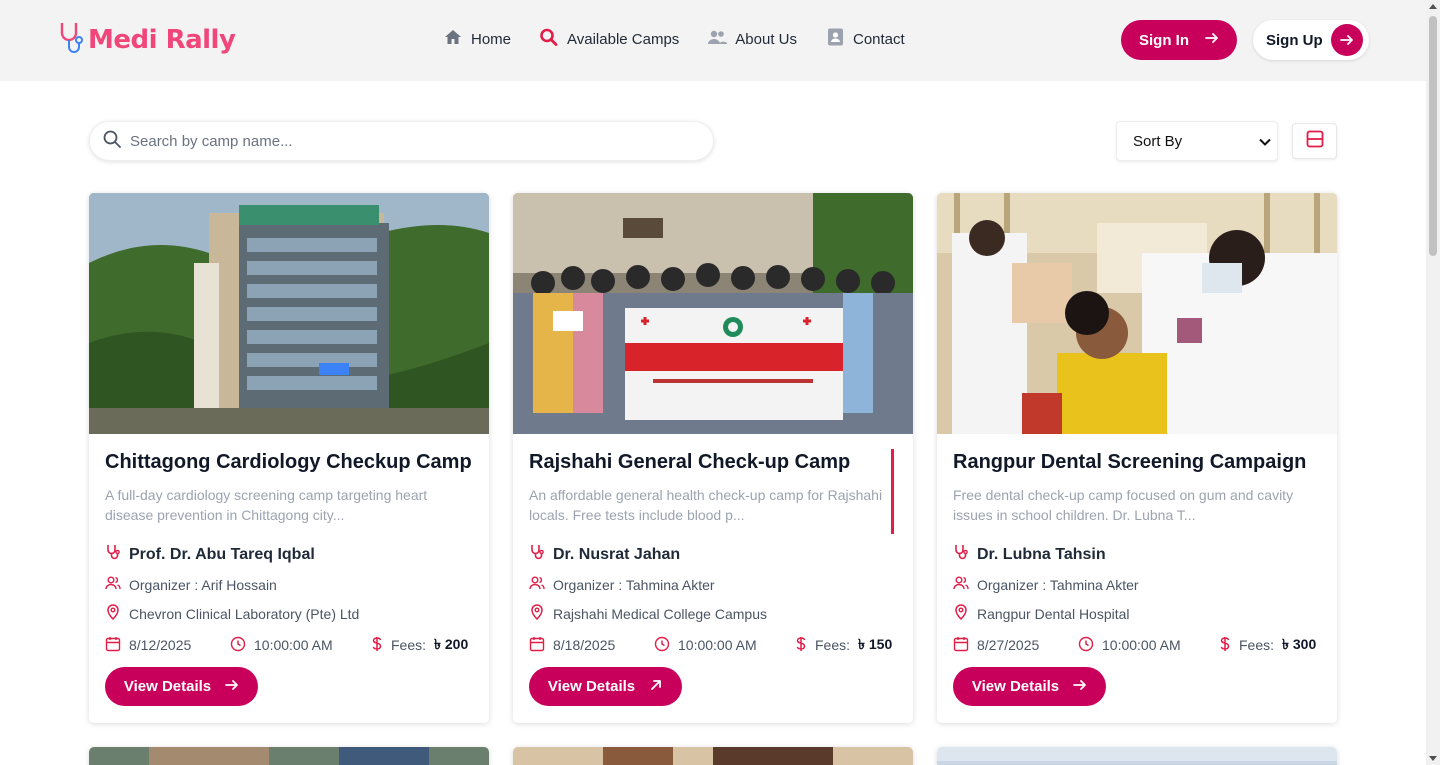  I want to click on fees-cell: Fees: ৳ 150, so click(843, 645).